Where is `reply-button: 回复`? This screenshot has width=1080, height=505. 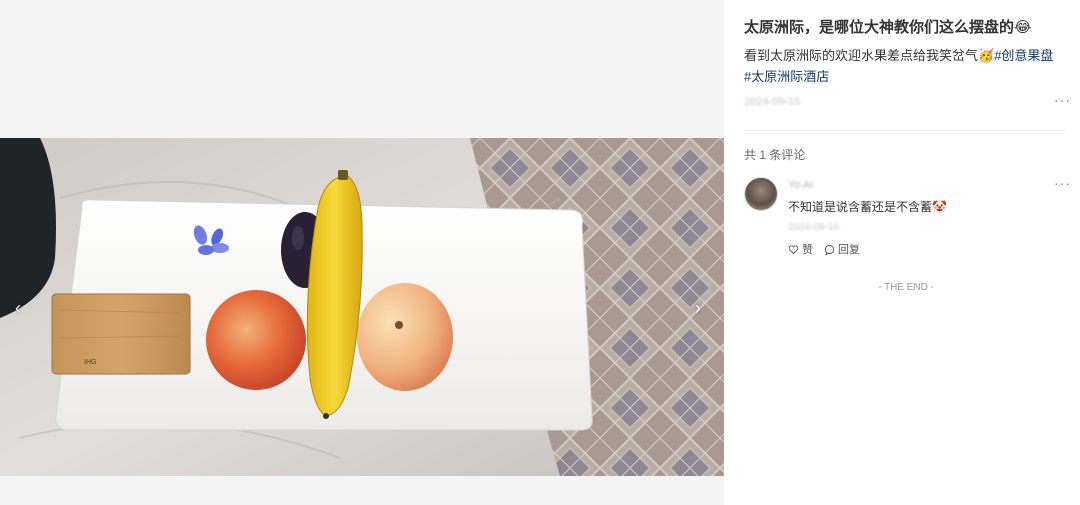
reply-button: 回复 is located at coordinates (842, 249).